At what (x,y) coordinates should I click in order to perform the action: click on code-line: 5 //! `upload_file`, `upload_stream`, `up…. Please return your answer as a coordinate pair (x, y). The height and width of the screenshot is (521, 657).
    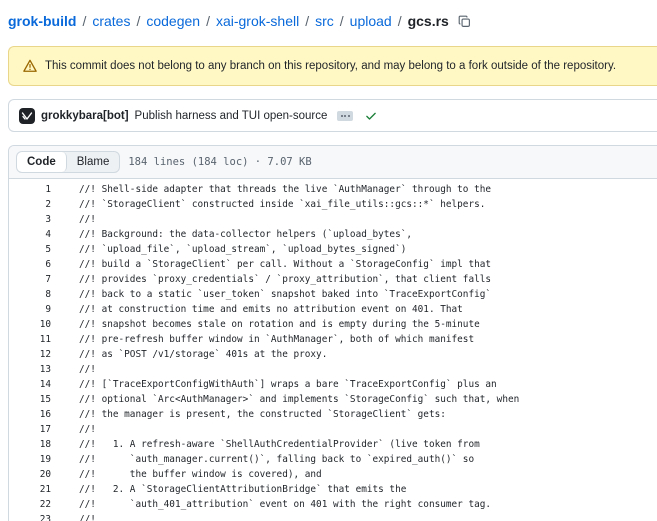
    Looking at the image, I should click on (333, 249).